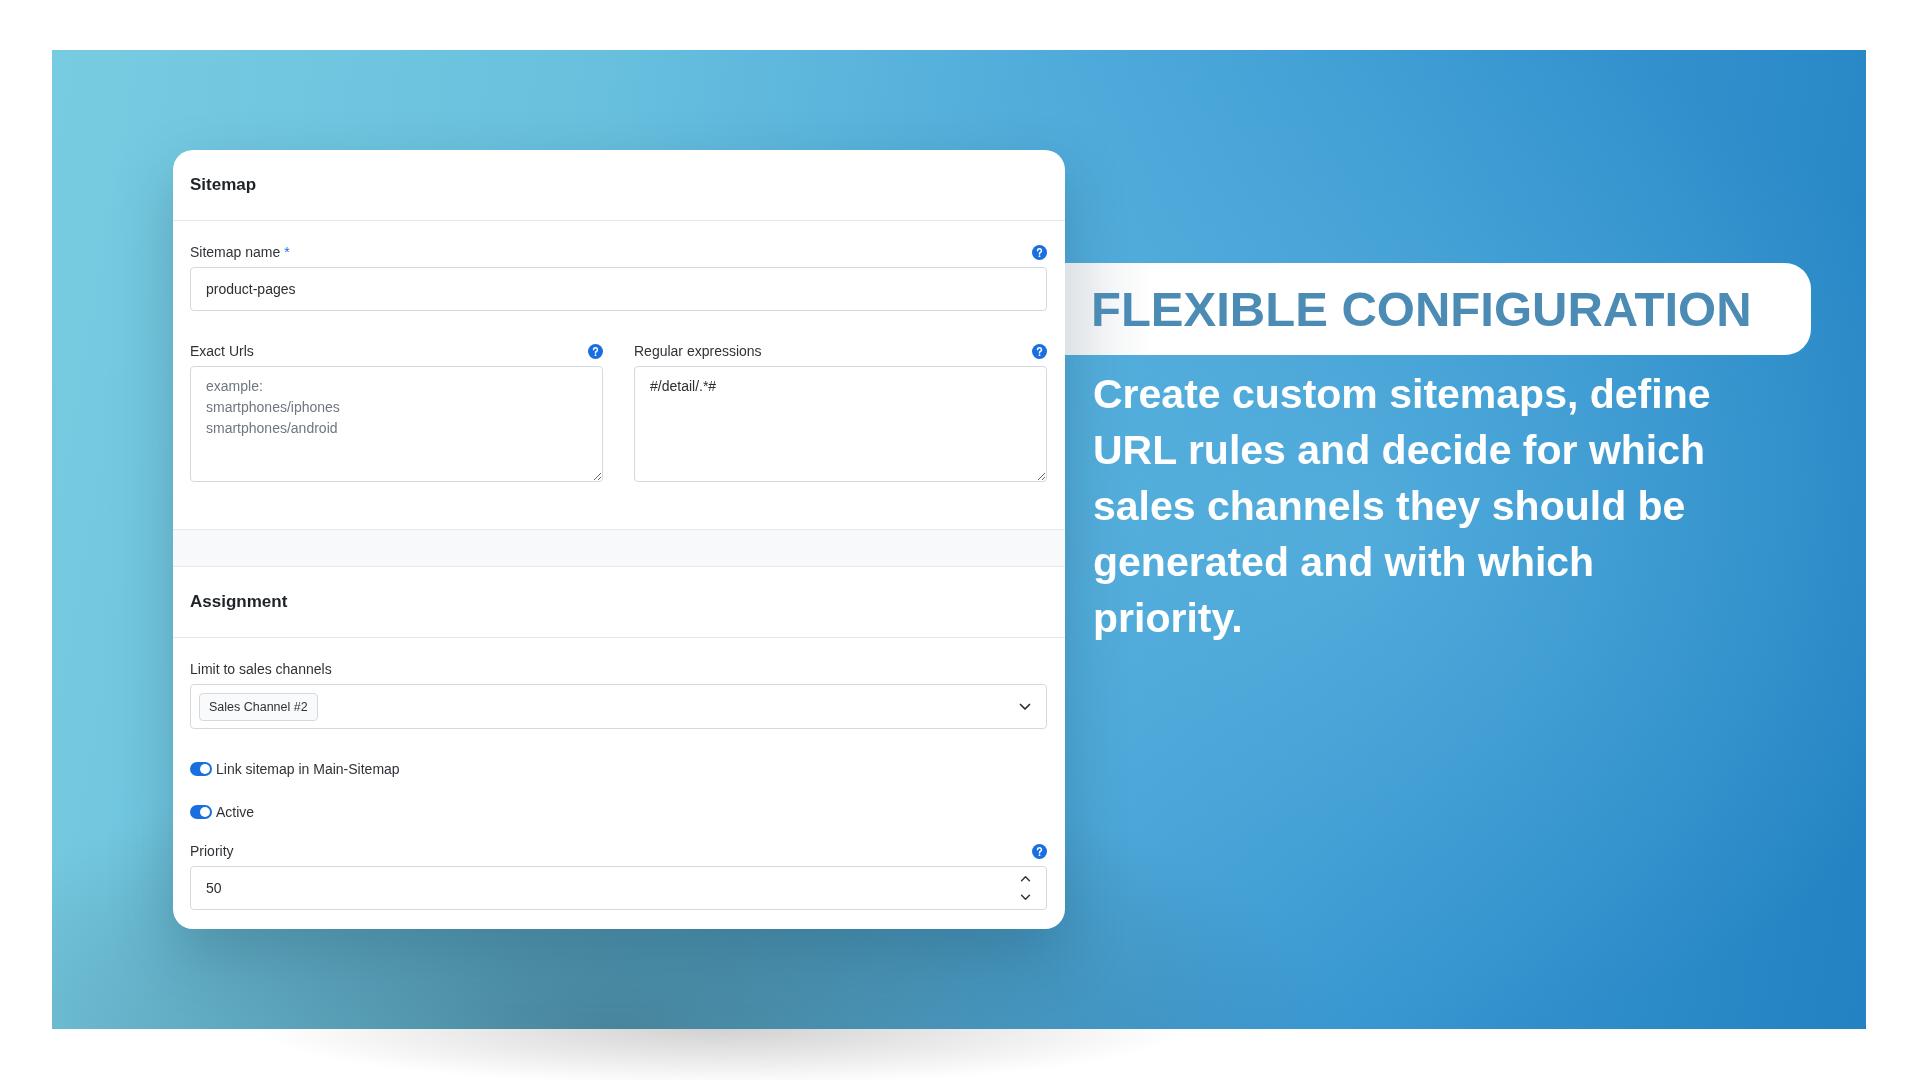 The height and width of the screenshot is (1080, 1920). What do you see at coordinates (698, 351) in the screenshot?
I see `field-label: Regular expressions` at bounding box center [698, 351].